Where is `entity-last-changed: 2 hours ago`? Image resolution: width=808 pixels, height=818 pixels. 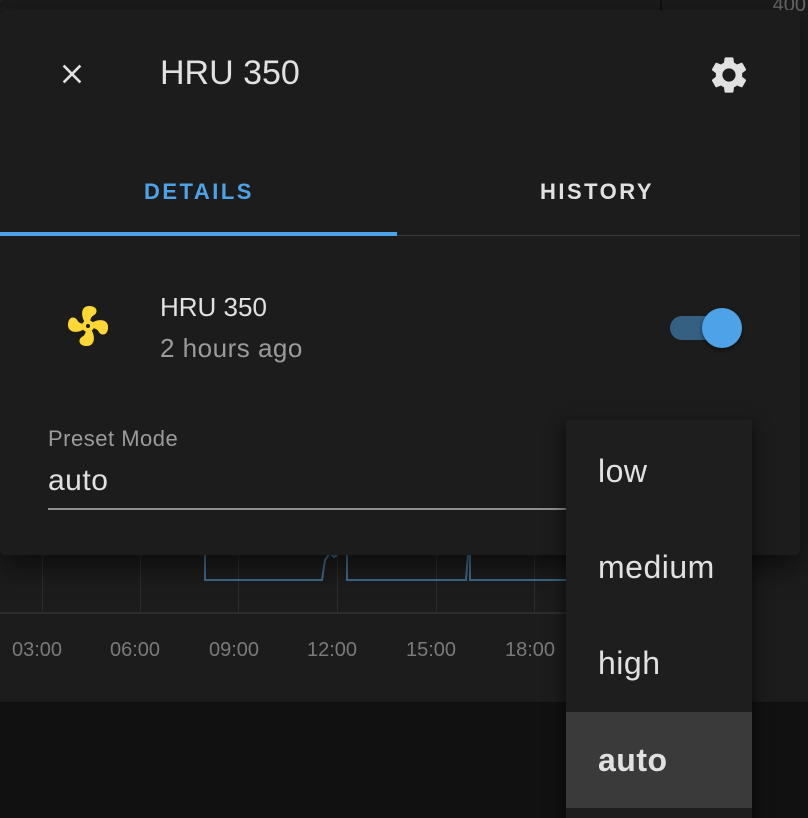
entity-last-changed: 2 hours ago is located at coordinates (231, 348).